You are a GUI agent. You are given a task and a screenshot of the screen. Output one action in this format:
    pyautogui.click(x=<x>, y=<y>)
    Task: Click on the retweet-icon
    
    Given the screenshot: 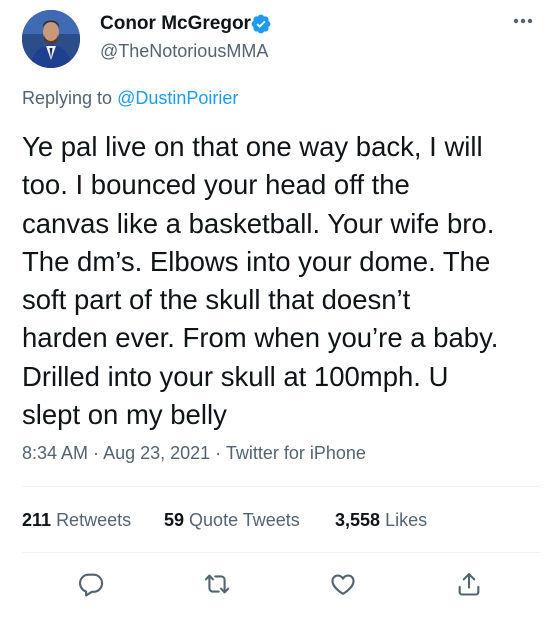 What is the action you would take?
    pyautogui.click(x=217, y=584)
    